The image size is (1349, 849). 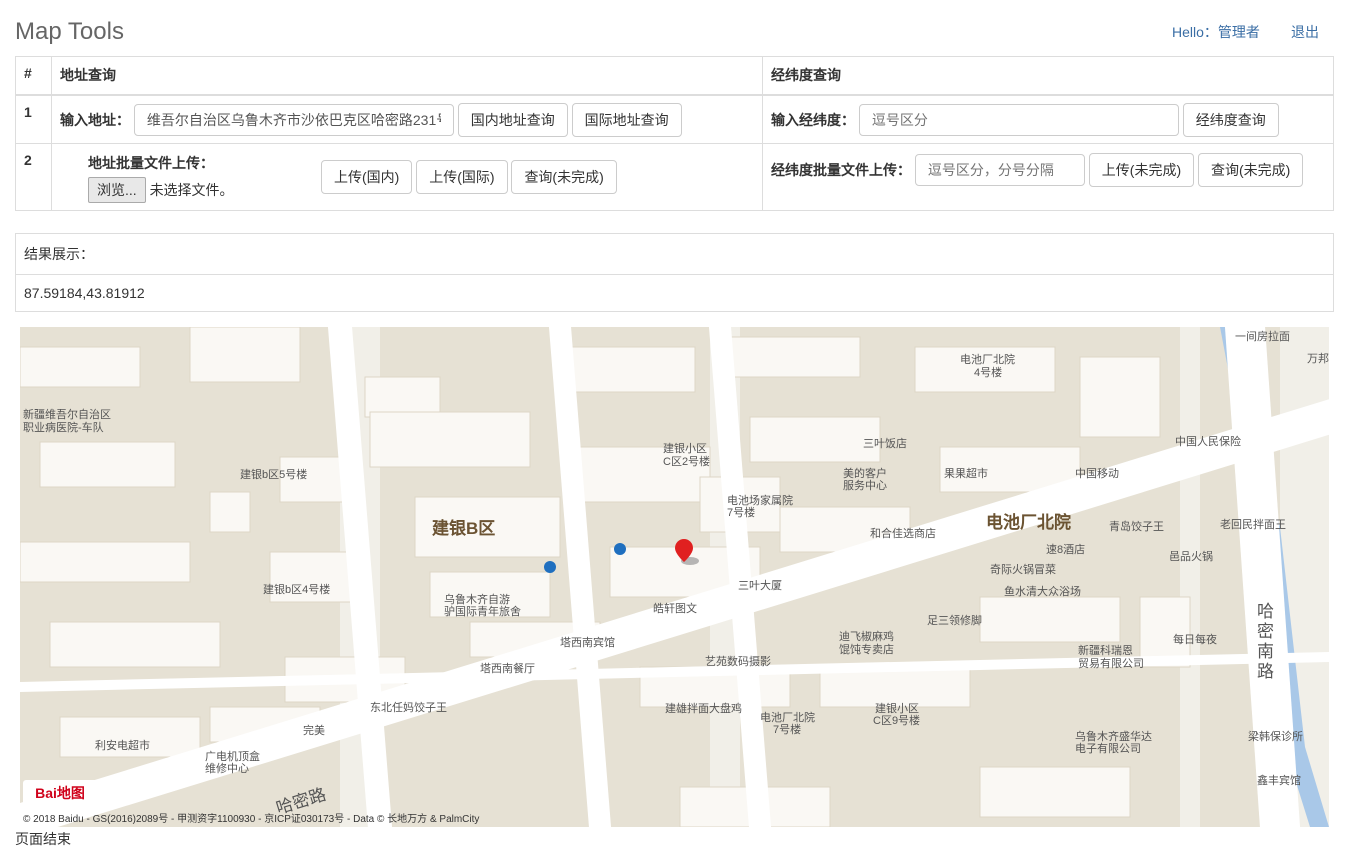 I want to click on map-label: 职业病医院-车队, so click(x=63, y=428).